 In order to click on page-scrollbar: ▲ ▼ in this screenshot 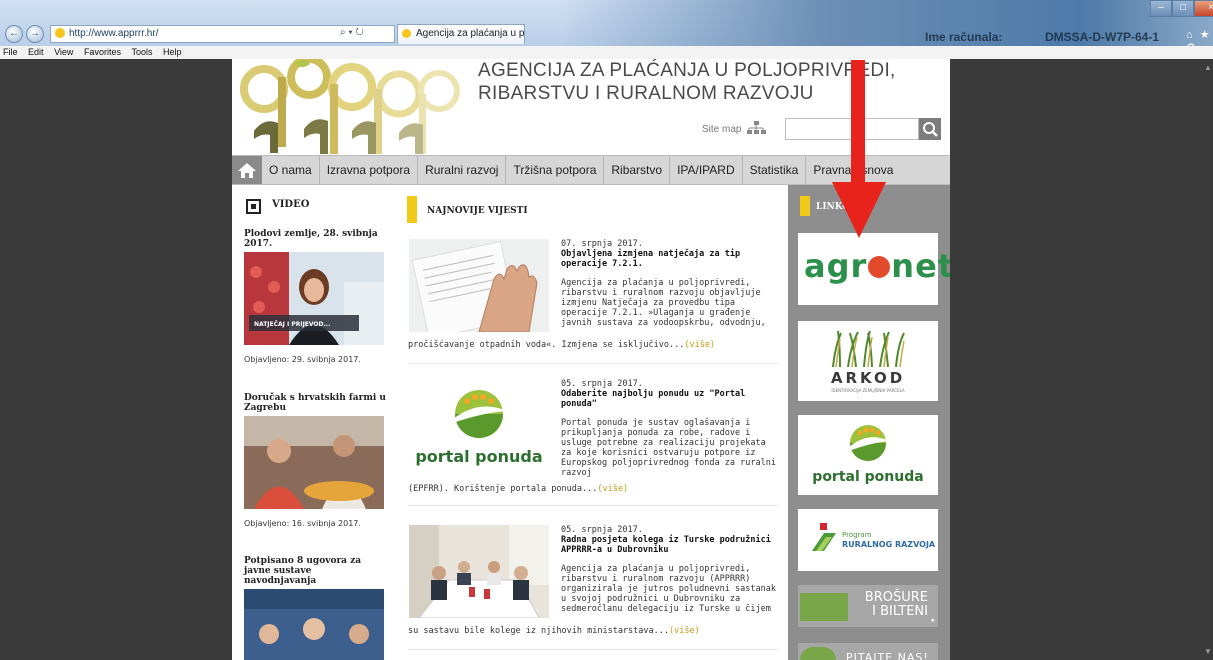, I will do `click(1208, 359)`.